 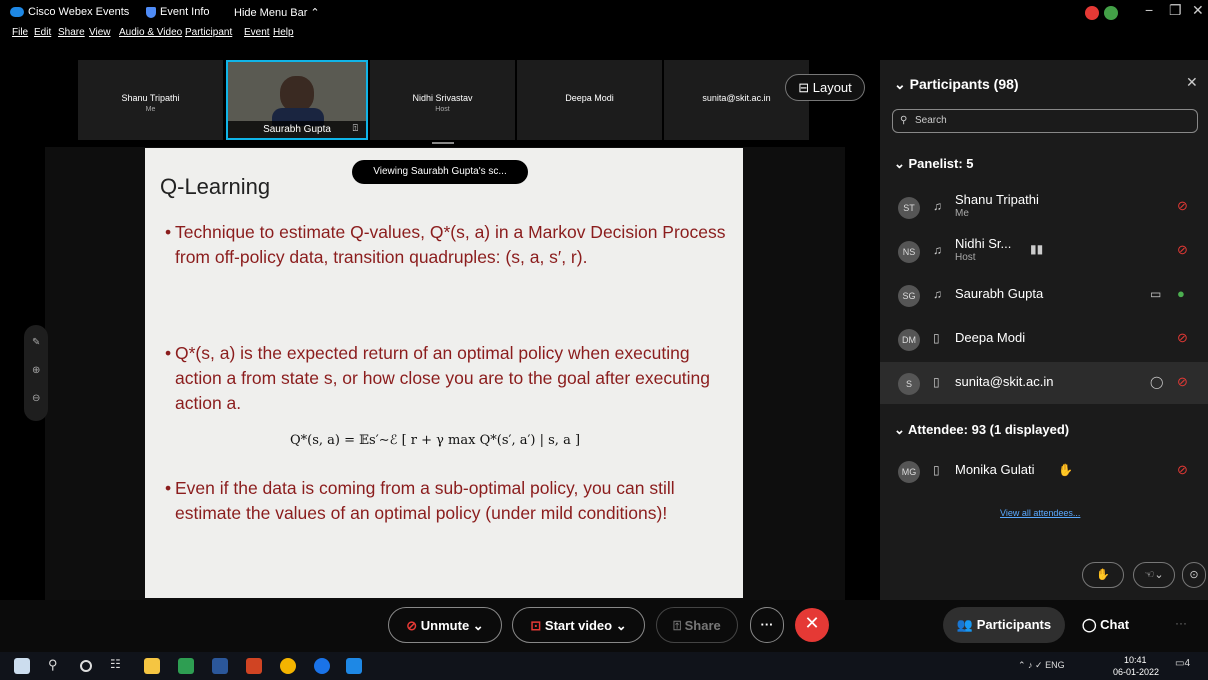 I want to click on slide-title: Q-Learning, so click(x=215, y=186).